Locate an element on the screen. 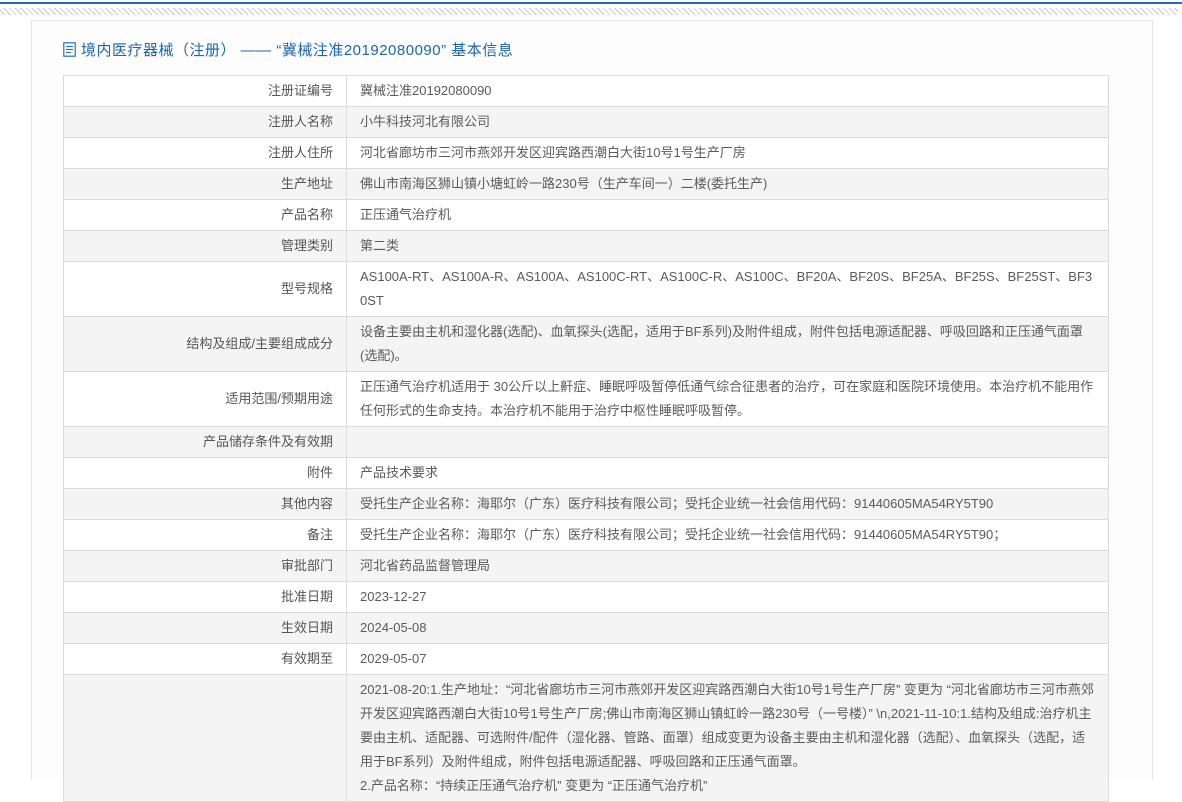  hatch-pattern-band is located at coordinates (589, 11).